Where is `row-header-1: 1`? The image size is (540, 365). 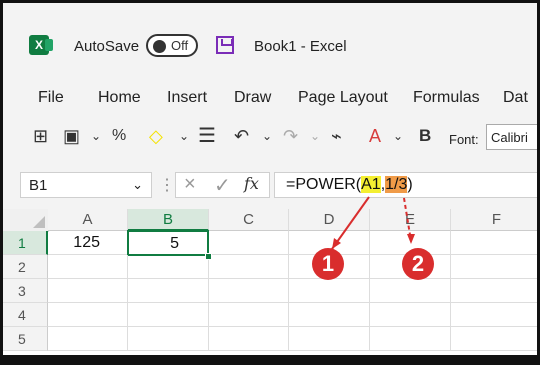 row-header-1: 1 is located at coordinates (25, 243).